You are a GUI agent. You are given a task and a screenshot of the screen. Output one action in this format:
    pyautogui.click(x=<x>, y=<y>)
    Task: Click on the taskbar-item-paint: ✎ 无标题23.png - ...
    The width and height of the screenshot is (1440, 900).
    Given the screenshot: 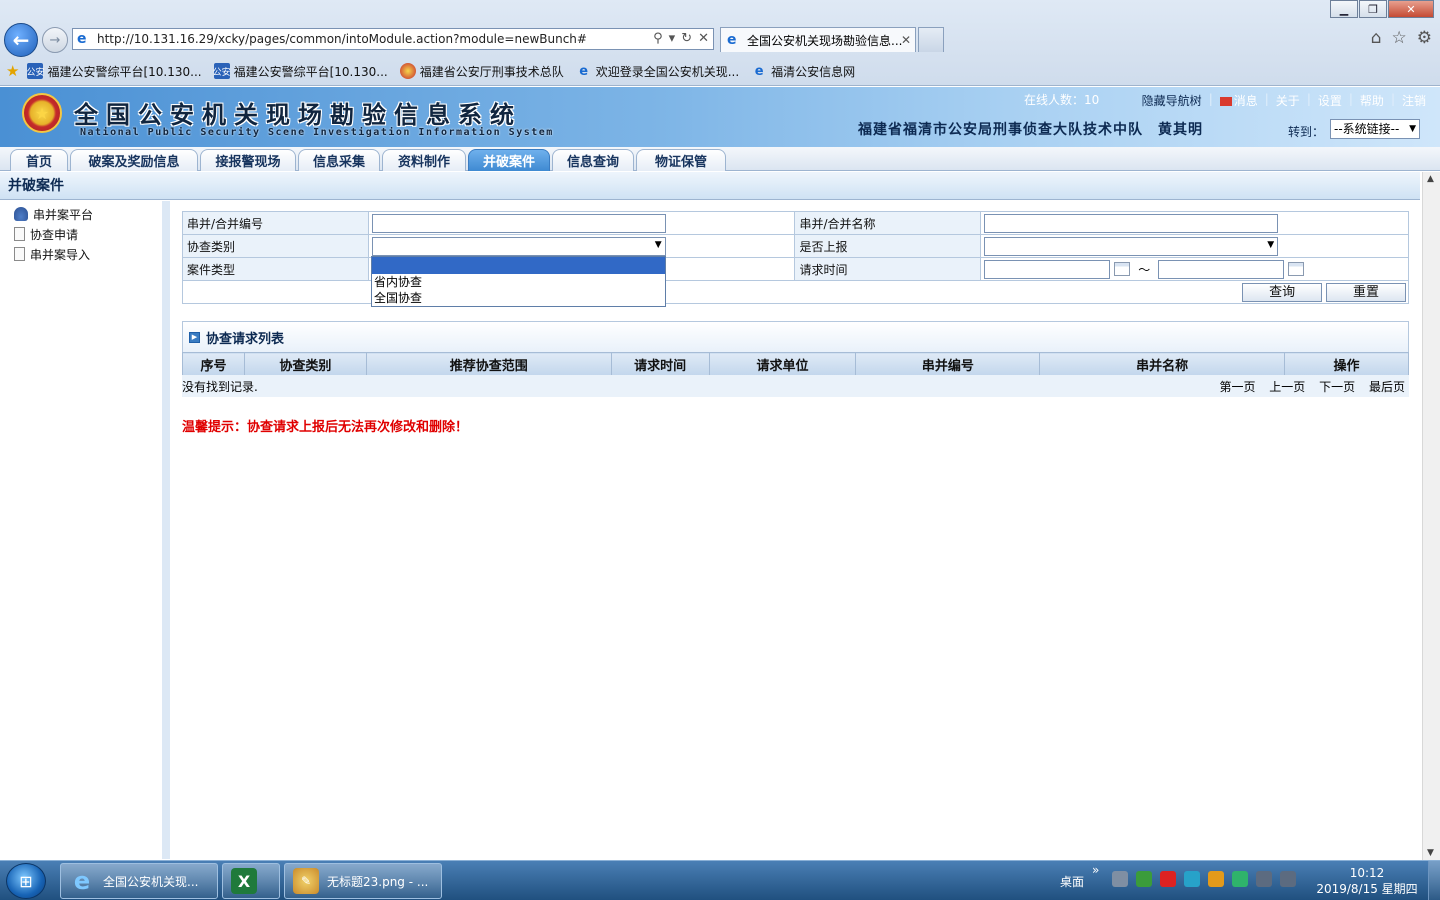 What is the action you would take?
    pyautogui.click(x=363, y=881)
    